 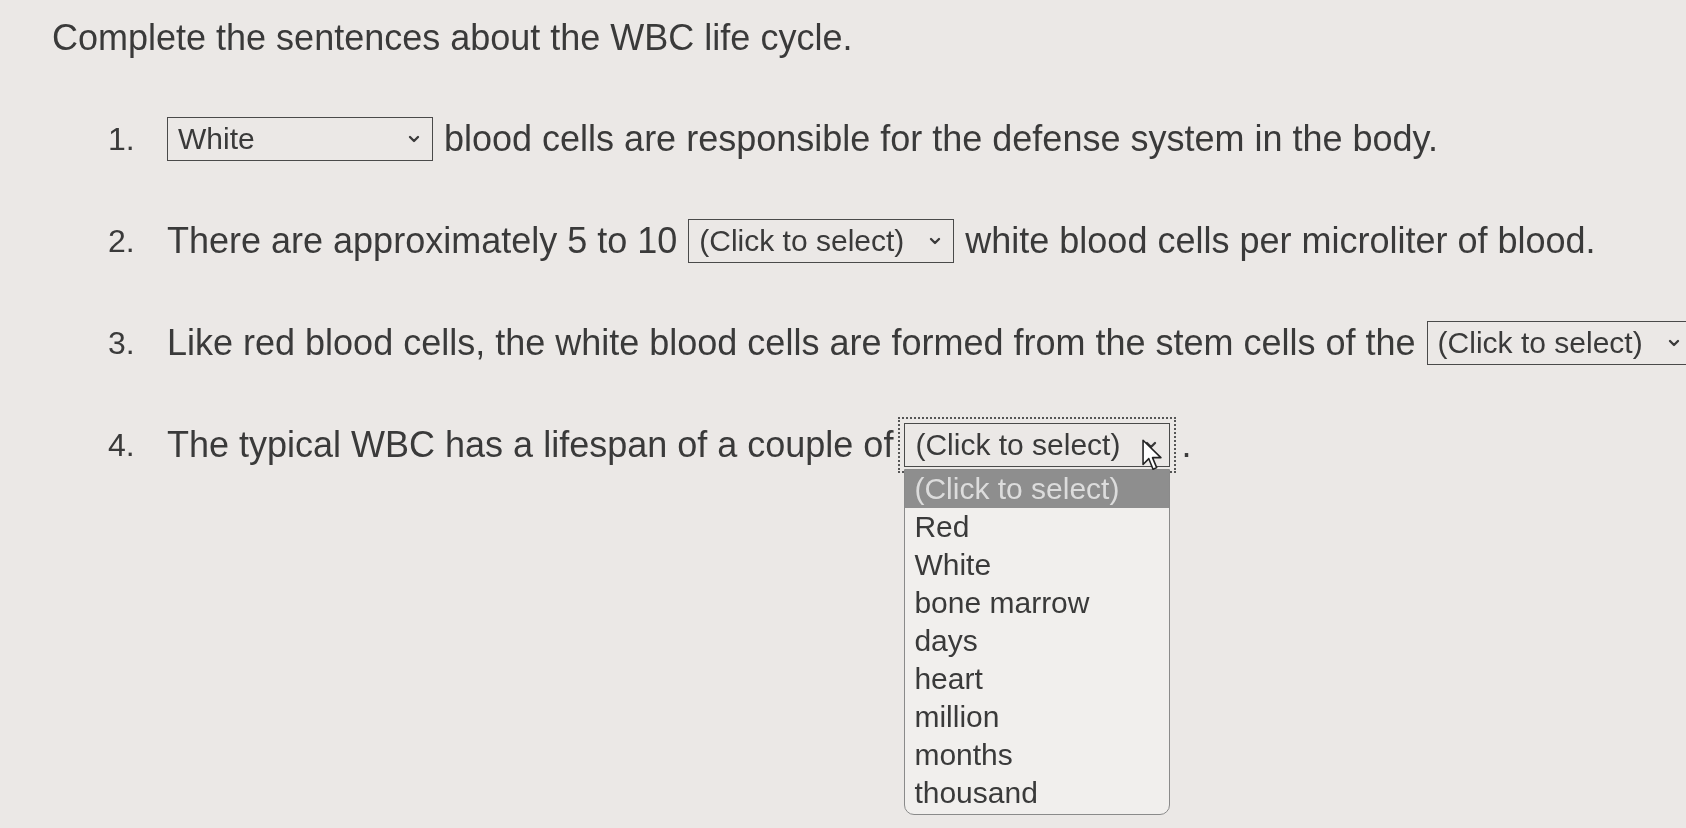 I want to click on sentence-text: ., so click(x=1186, y=445).